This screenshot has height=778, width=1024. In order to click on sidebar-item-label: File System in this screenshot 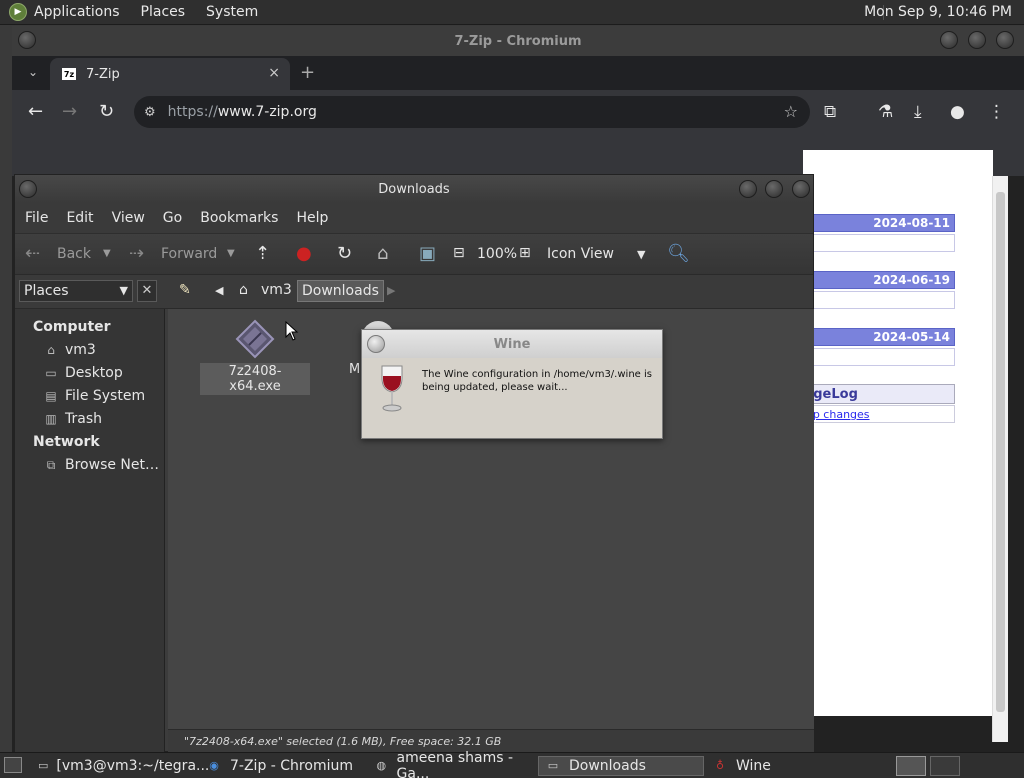, I will do `click(105, 396)`.